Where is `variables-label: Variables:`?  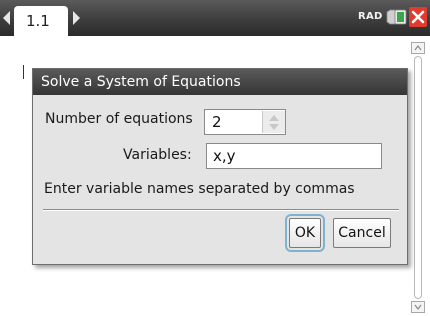 variables-label: Variables: is located at coordinates (157, 155).